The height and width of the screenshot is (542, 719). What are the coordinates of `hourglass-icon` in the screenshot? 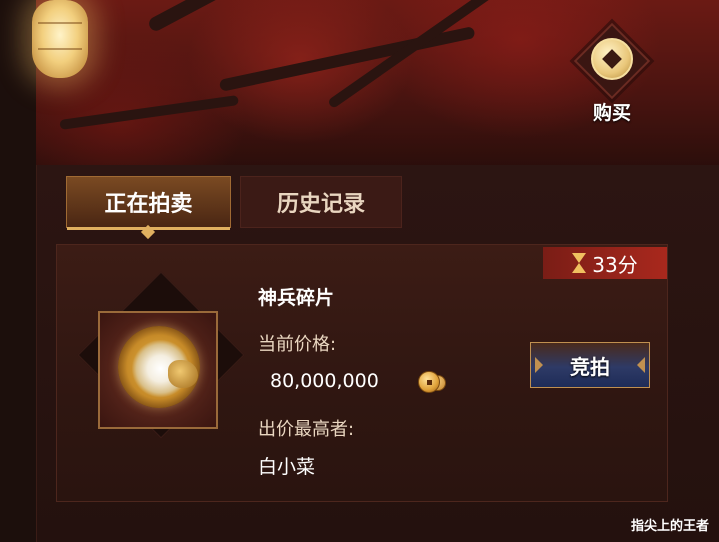 It's located at (579, 263).